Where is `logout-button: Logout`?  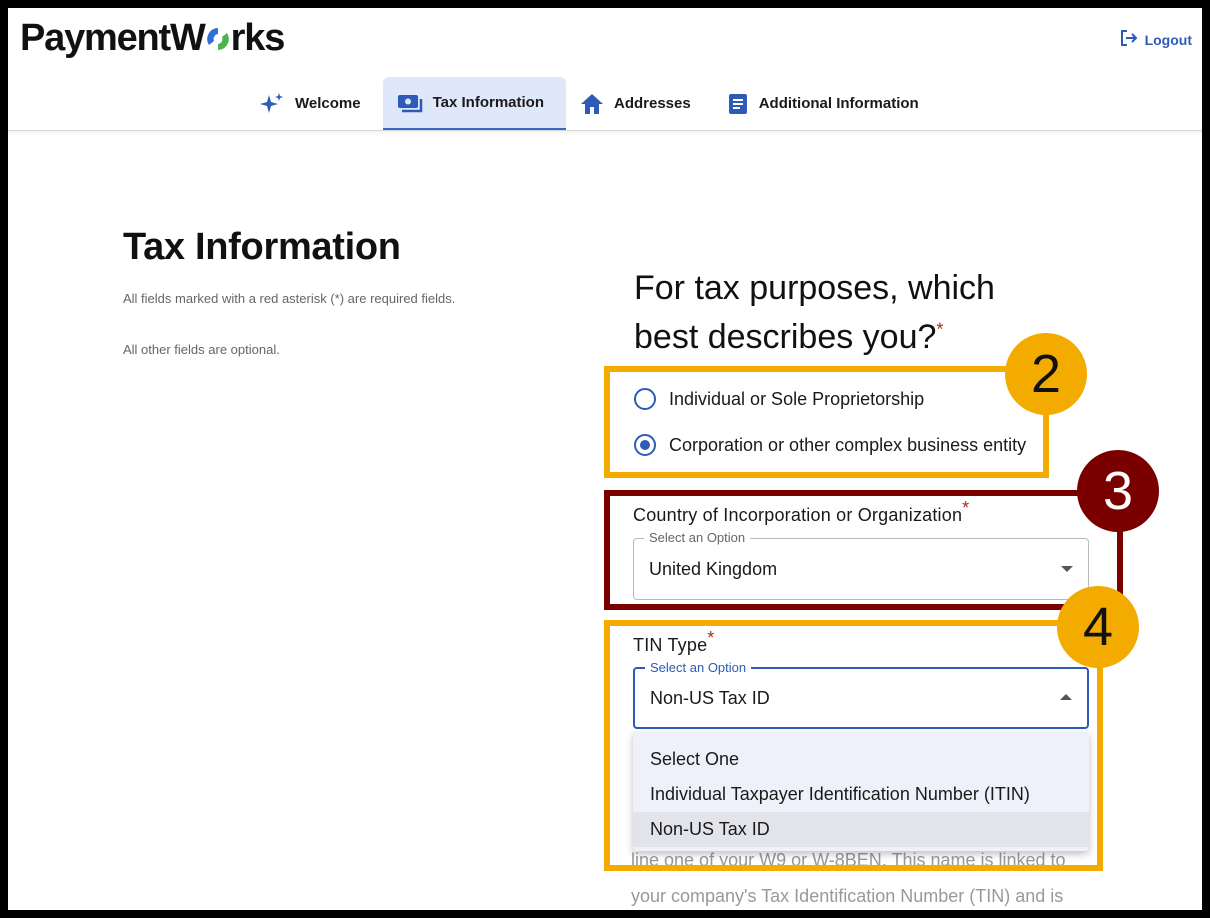 logout-button: Logout is located at coordinates (1155, 39).